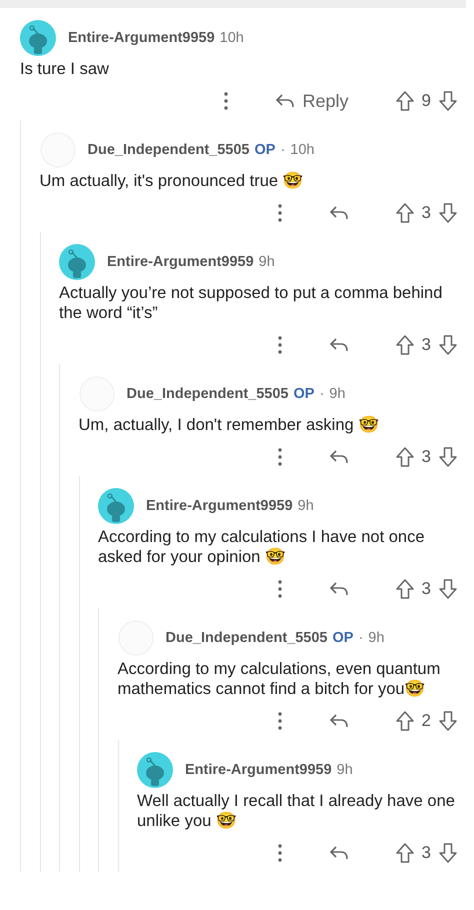  Describe the element at coordinates (251, 303) in the screenshot. I see `comment-text: Actually you’re not supposed to put a comma behind the word “it’s”` at that location.